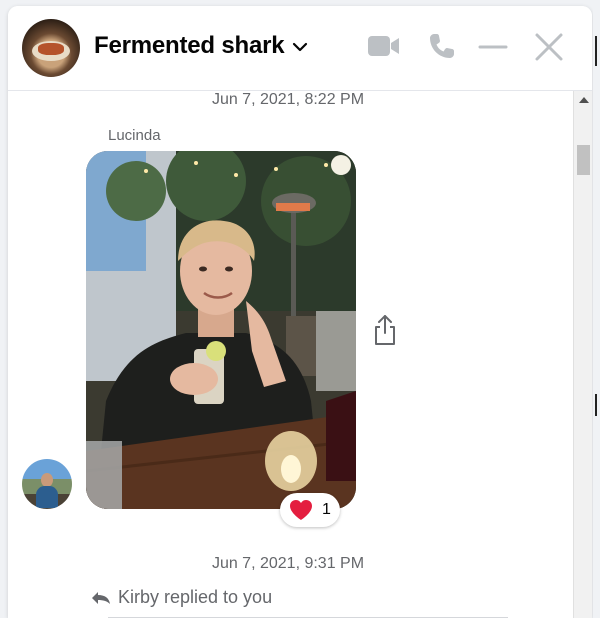 Image resolution: width=600 pixels, height=618 pixels. What do you see at coordinates (288, 563) in the screenshot?
I see `message-timestamp: Jun 7, 2021, 9:31 PM` at bounding box center [288, 563].